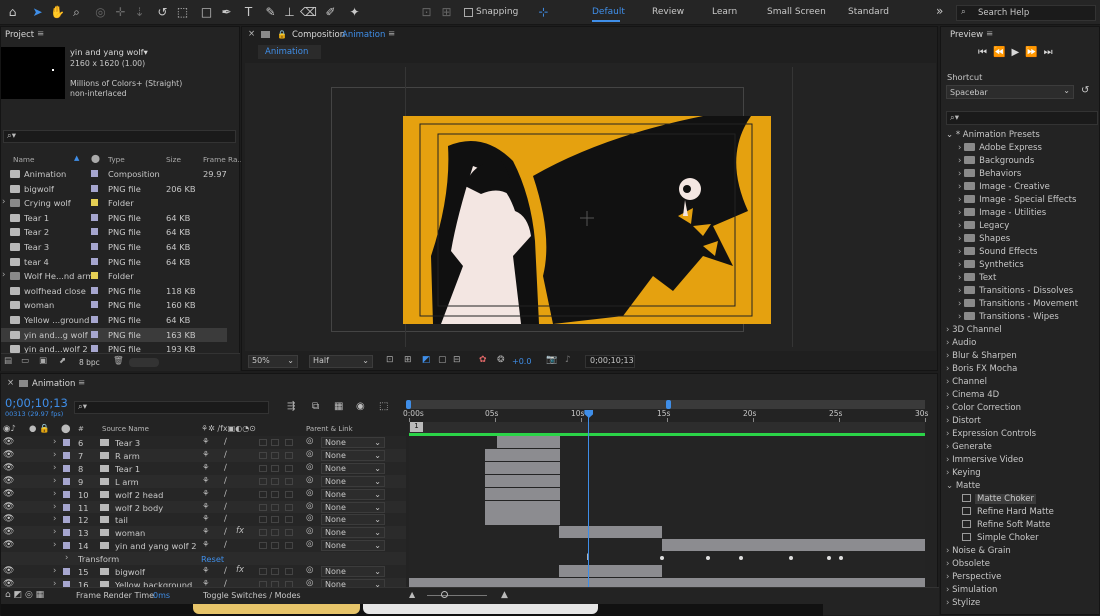  What do you see at coordinates (480, 609) in the screenshot?
I see `taskbar-item` at bounding box center [480, 609].